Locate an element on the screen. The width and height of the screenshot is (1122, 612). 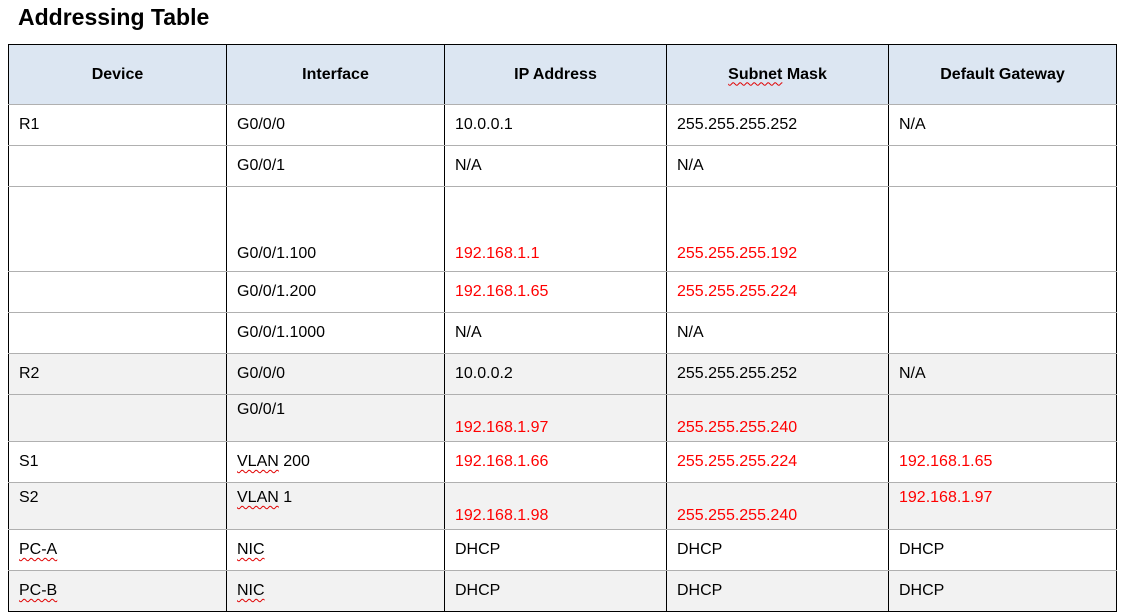
cell-ip: 192.168.1.97 is located at coordinates (555, 418).